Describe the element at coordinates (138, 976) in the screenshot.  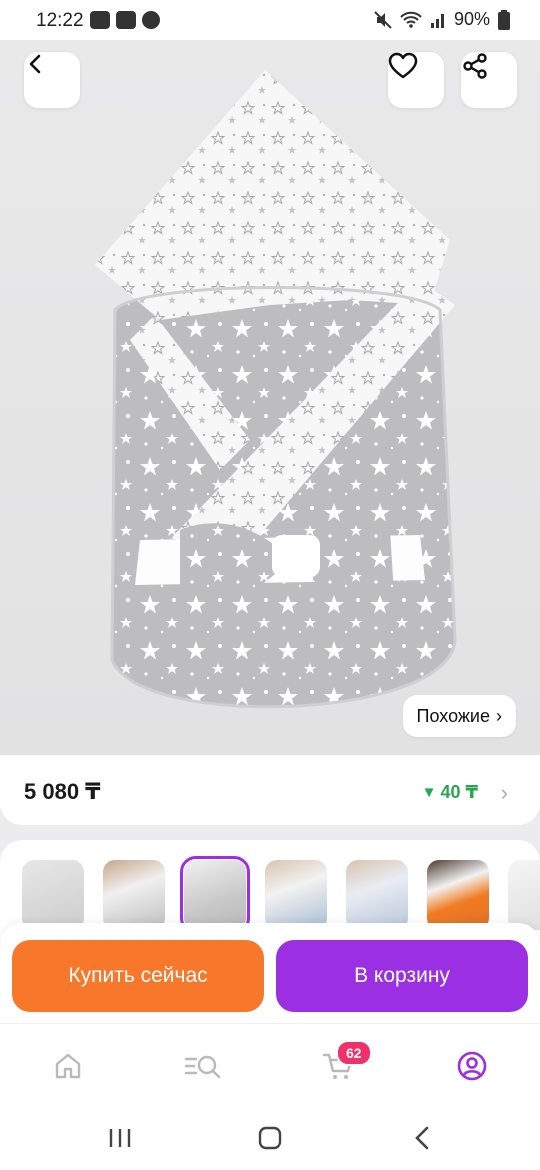
I see `buy-now-button: Купить сейчас` at that location.